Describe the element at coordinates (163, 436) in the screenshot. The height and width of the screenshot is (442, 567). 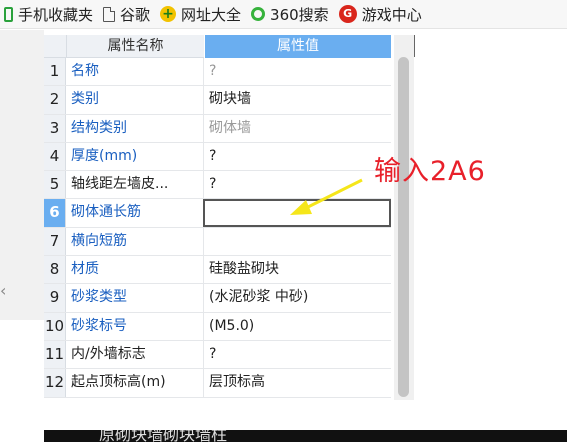
I see `bottom-cutoff-text: 原砌块墙砌块墙柱` at that location.